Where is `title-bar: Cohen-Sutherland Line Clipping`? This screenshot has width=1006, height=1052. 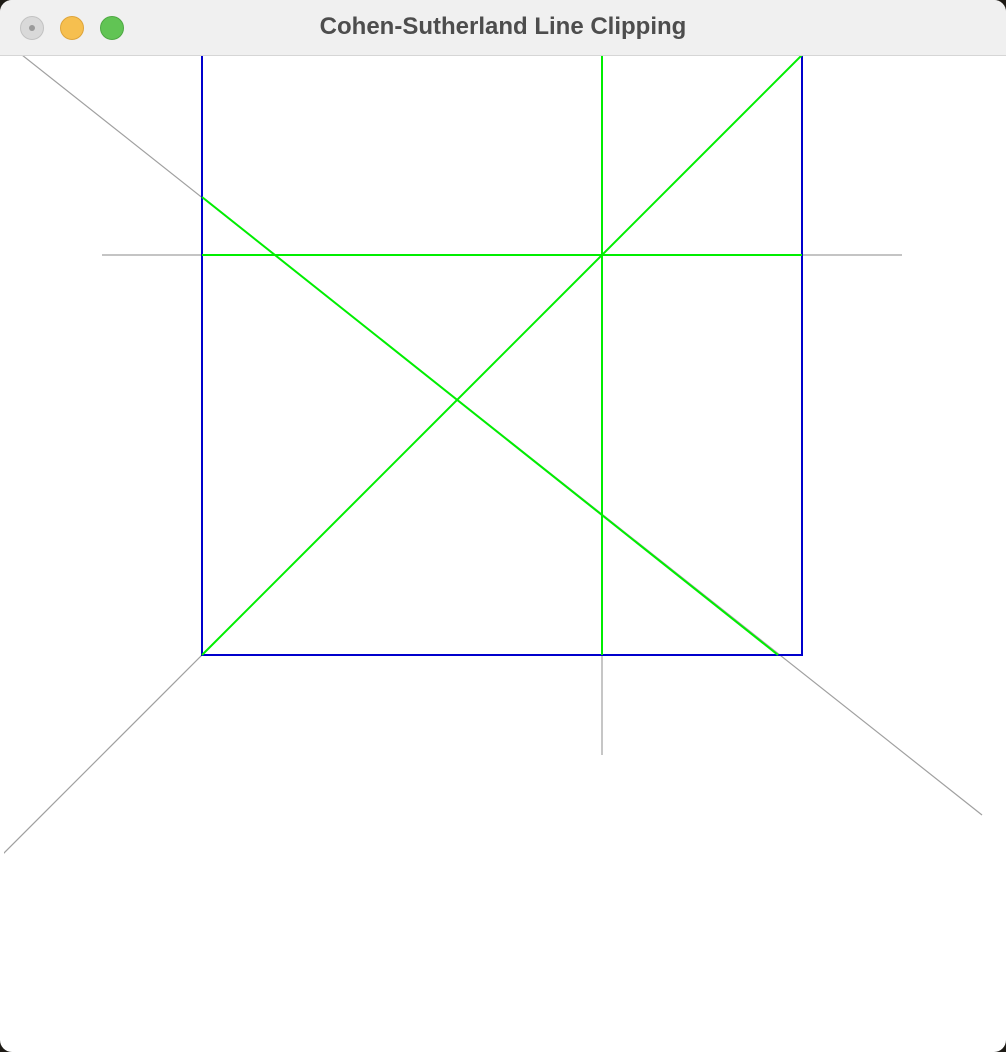 title-bar: Cohen-Sutherland Line Clipping is located at coordinates (503, 28).